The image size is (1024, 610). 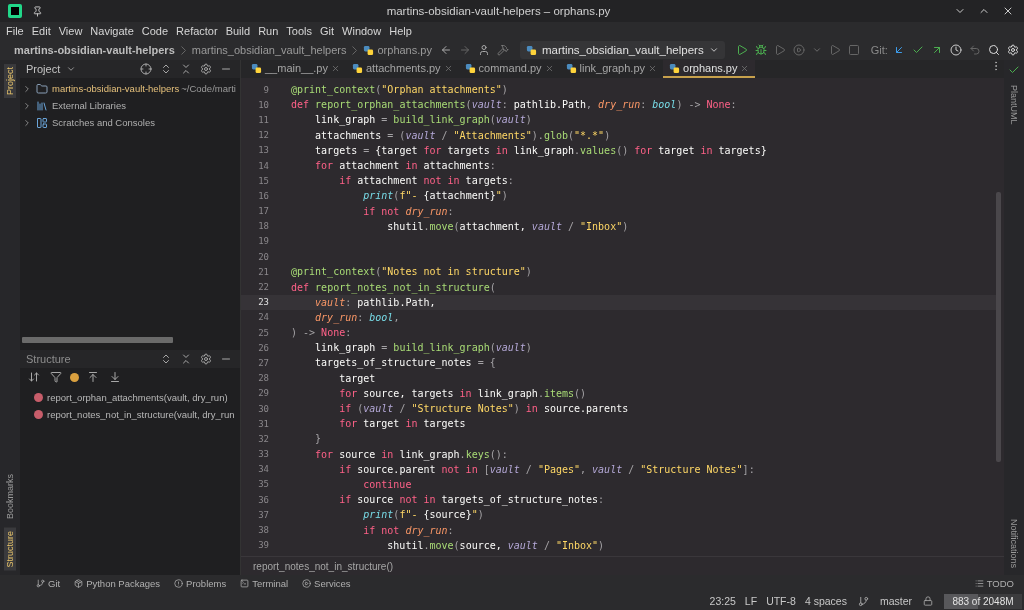 What do you see at coordinates (1014, 70) in the screenshot?
I see `check-icon` at bounding box center [1014, 70].